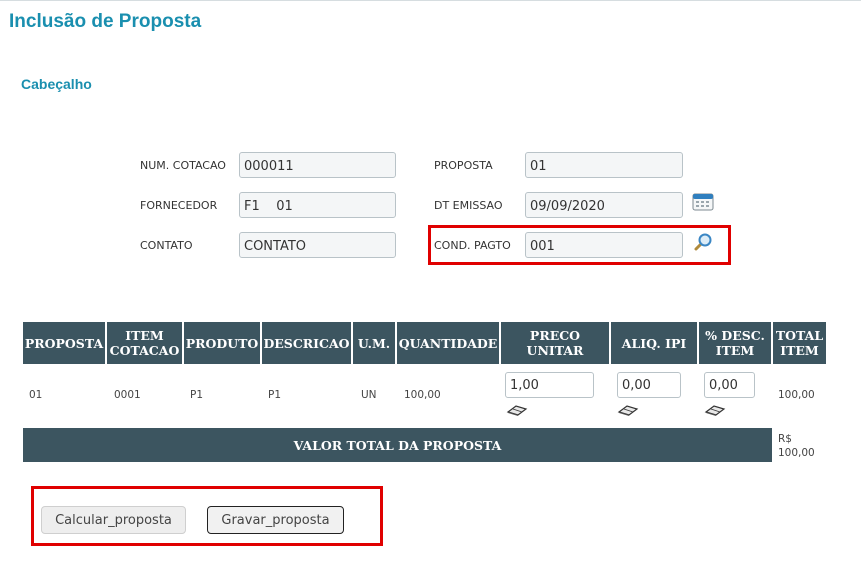 The image size is (861, 561). I want to click on cell-proposta: 01, so click(36, 395).